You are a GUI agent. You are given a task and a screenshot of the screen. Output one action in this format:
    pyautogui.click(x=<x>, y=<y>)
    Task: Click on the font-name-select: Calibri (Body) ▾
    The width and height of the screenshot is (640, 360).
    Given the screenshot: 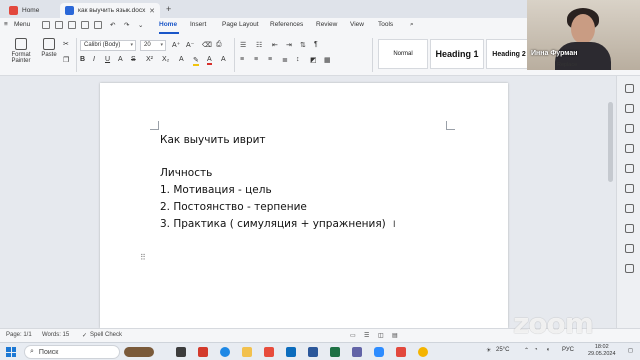 What is the action you would take?
    pyautogui.click(x=108, y=45)
    